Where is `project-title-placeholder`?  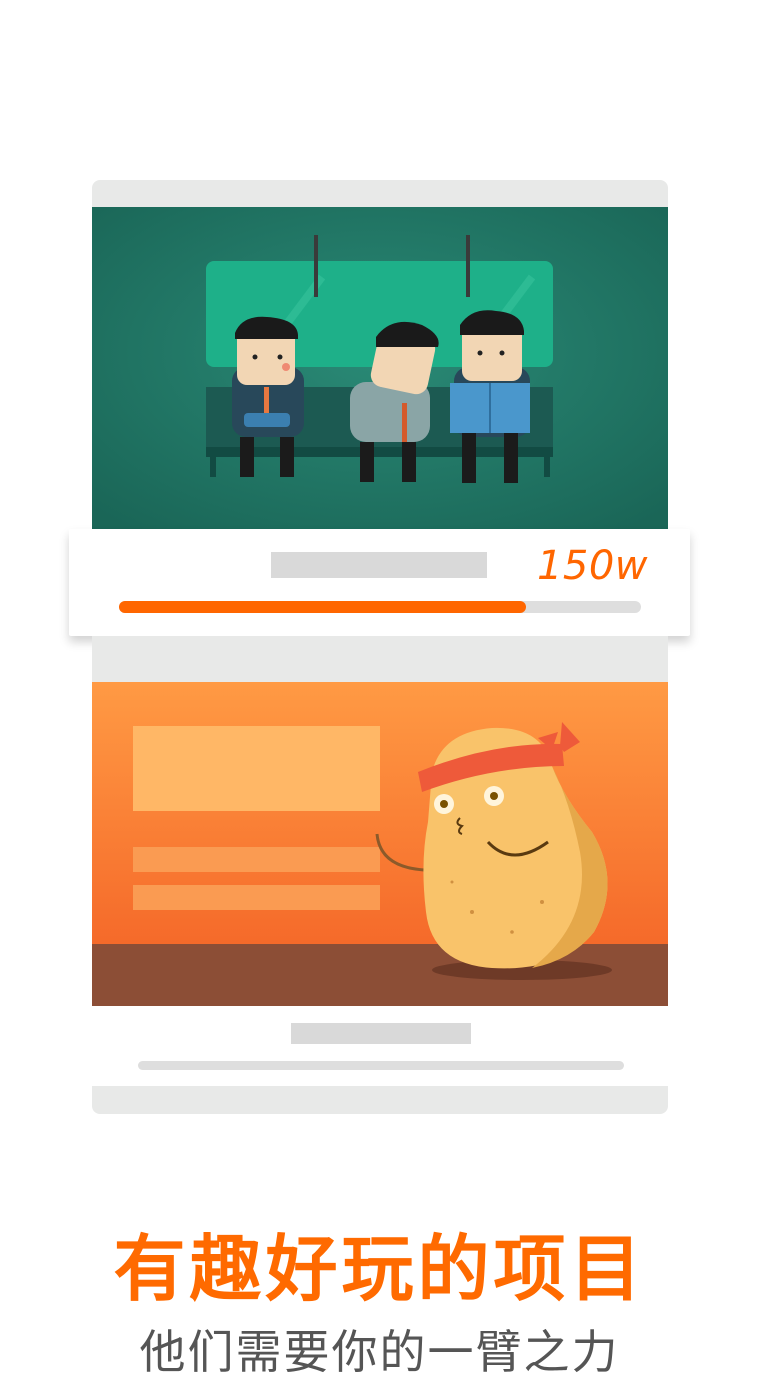
project-title-placeholder is located at coordinates (379, 565).